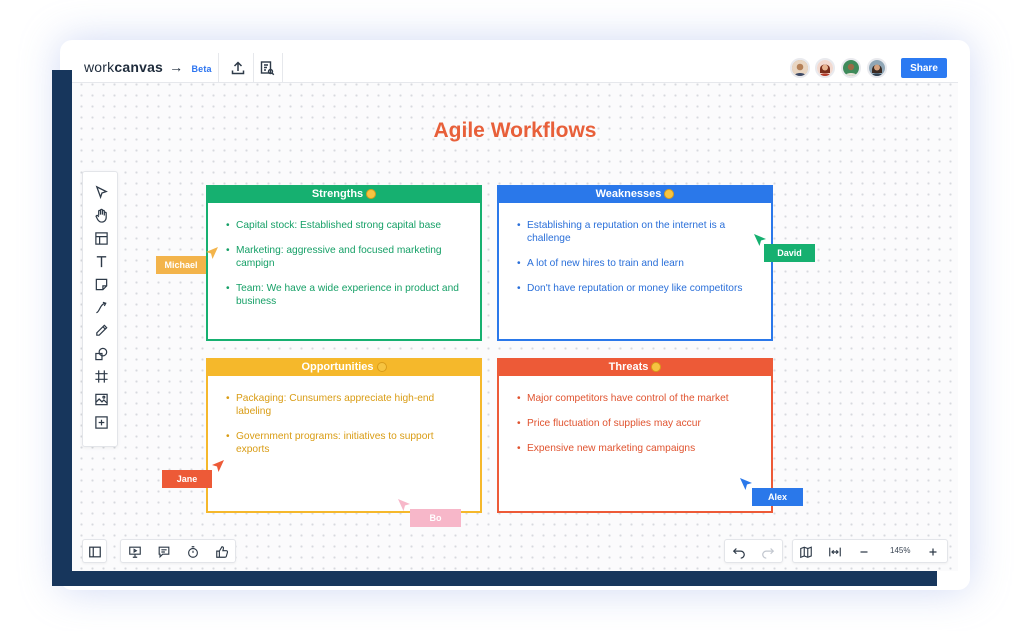 This screenshot has width=1020, height=631. I want to click on cursor-label-bo: Bo, so click(435, 518).